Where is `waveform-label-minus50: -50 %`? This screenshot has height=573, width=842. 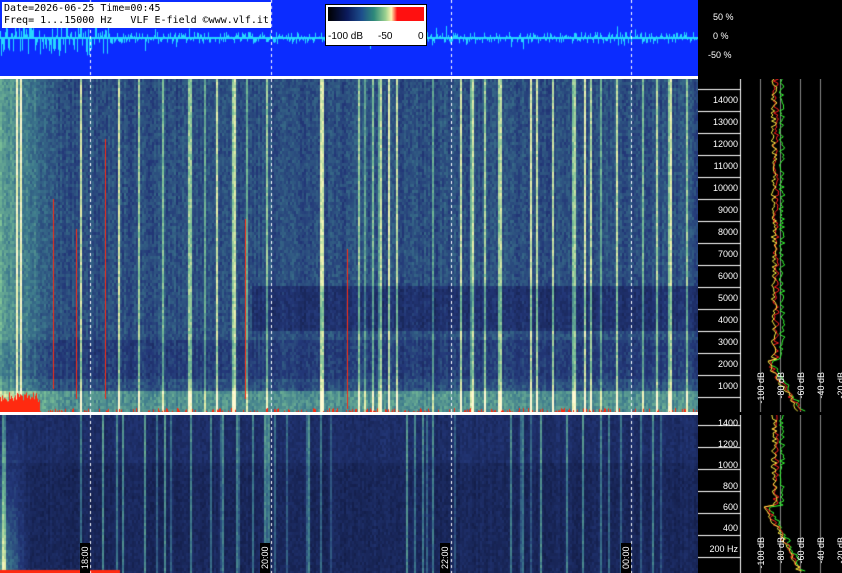
waveform-label-minus50: -50 % is located at coordinates (720, 55).